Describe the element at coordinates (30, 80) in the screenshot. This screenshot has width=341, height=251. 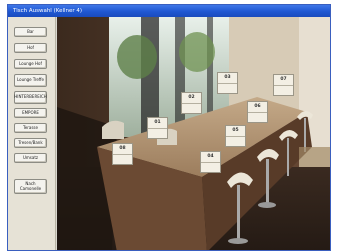
I see `area-button-lounge-treffe: Lounge Treffe` at that location.